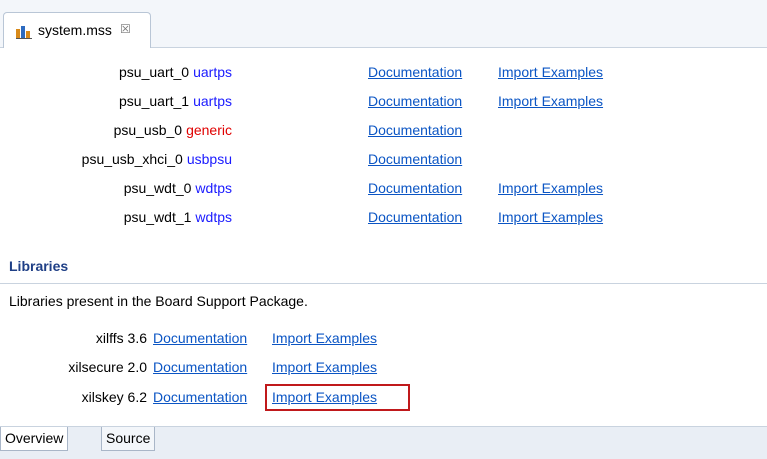 The image size is (767, 459). I want to click on editor-page-tabs: Overview Source, so click(383, 442).